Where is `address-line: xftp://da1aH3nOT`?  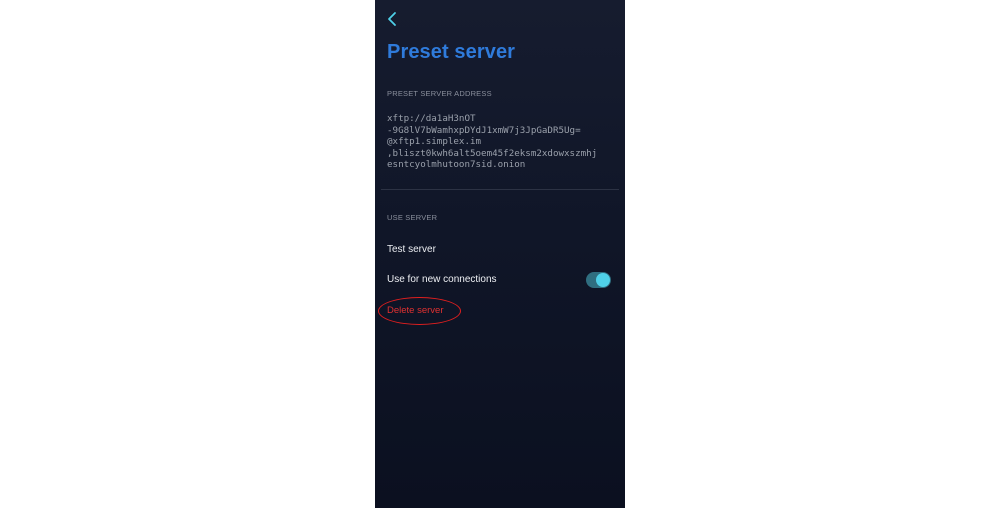 address-line: xftp://da1aH3nOT is located at coordinates (431, 118).